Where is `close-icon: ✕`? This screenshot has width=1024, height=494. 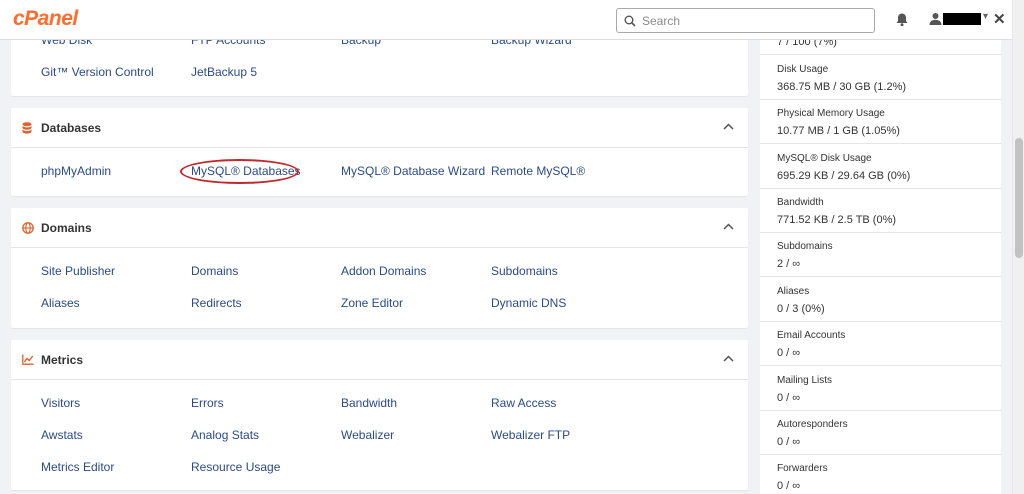 close-icon: ✕ is located at coordinates (999, 19).